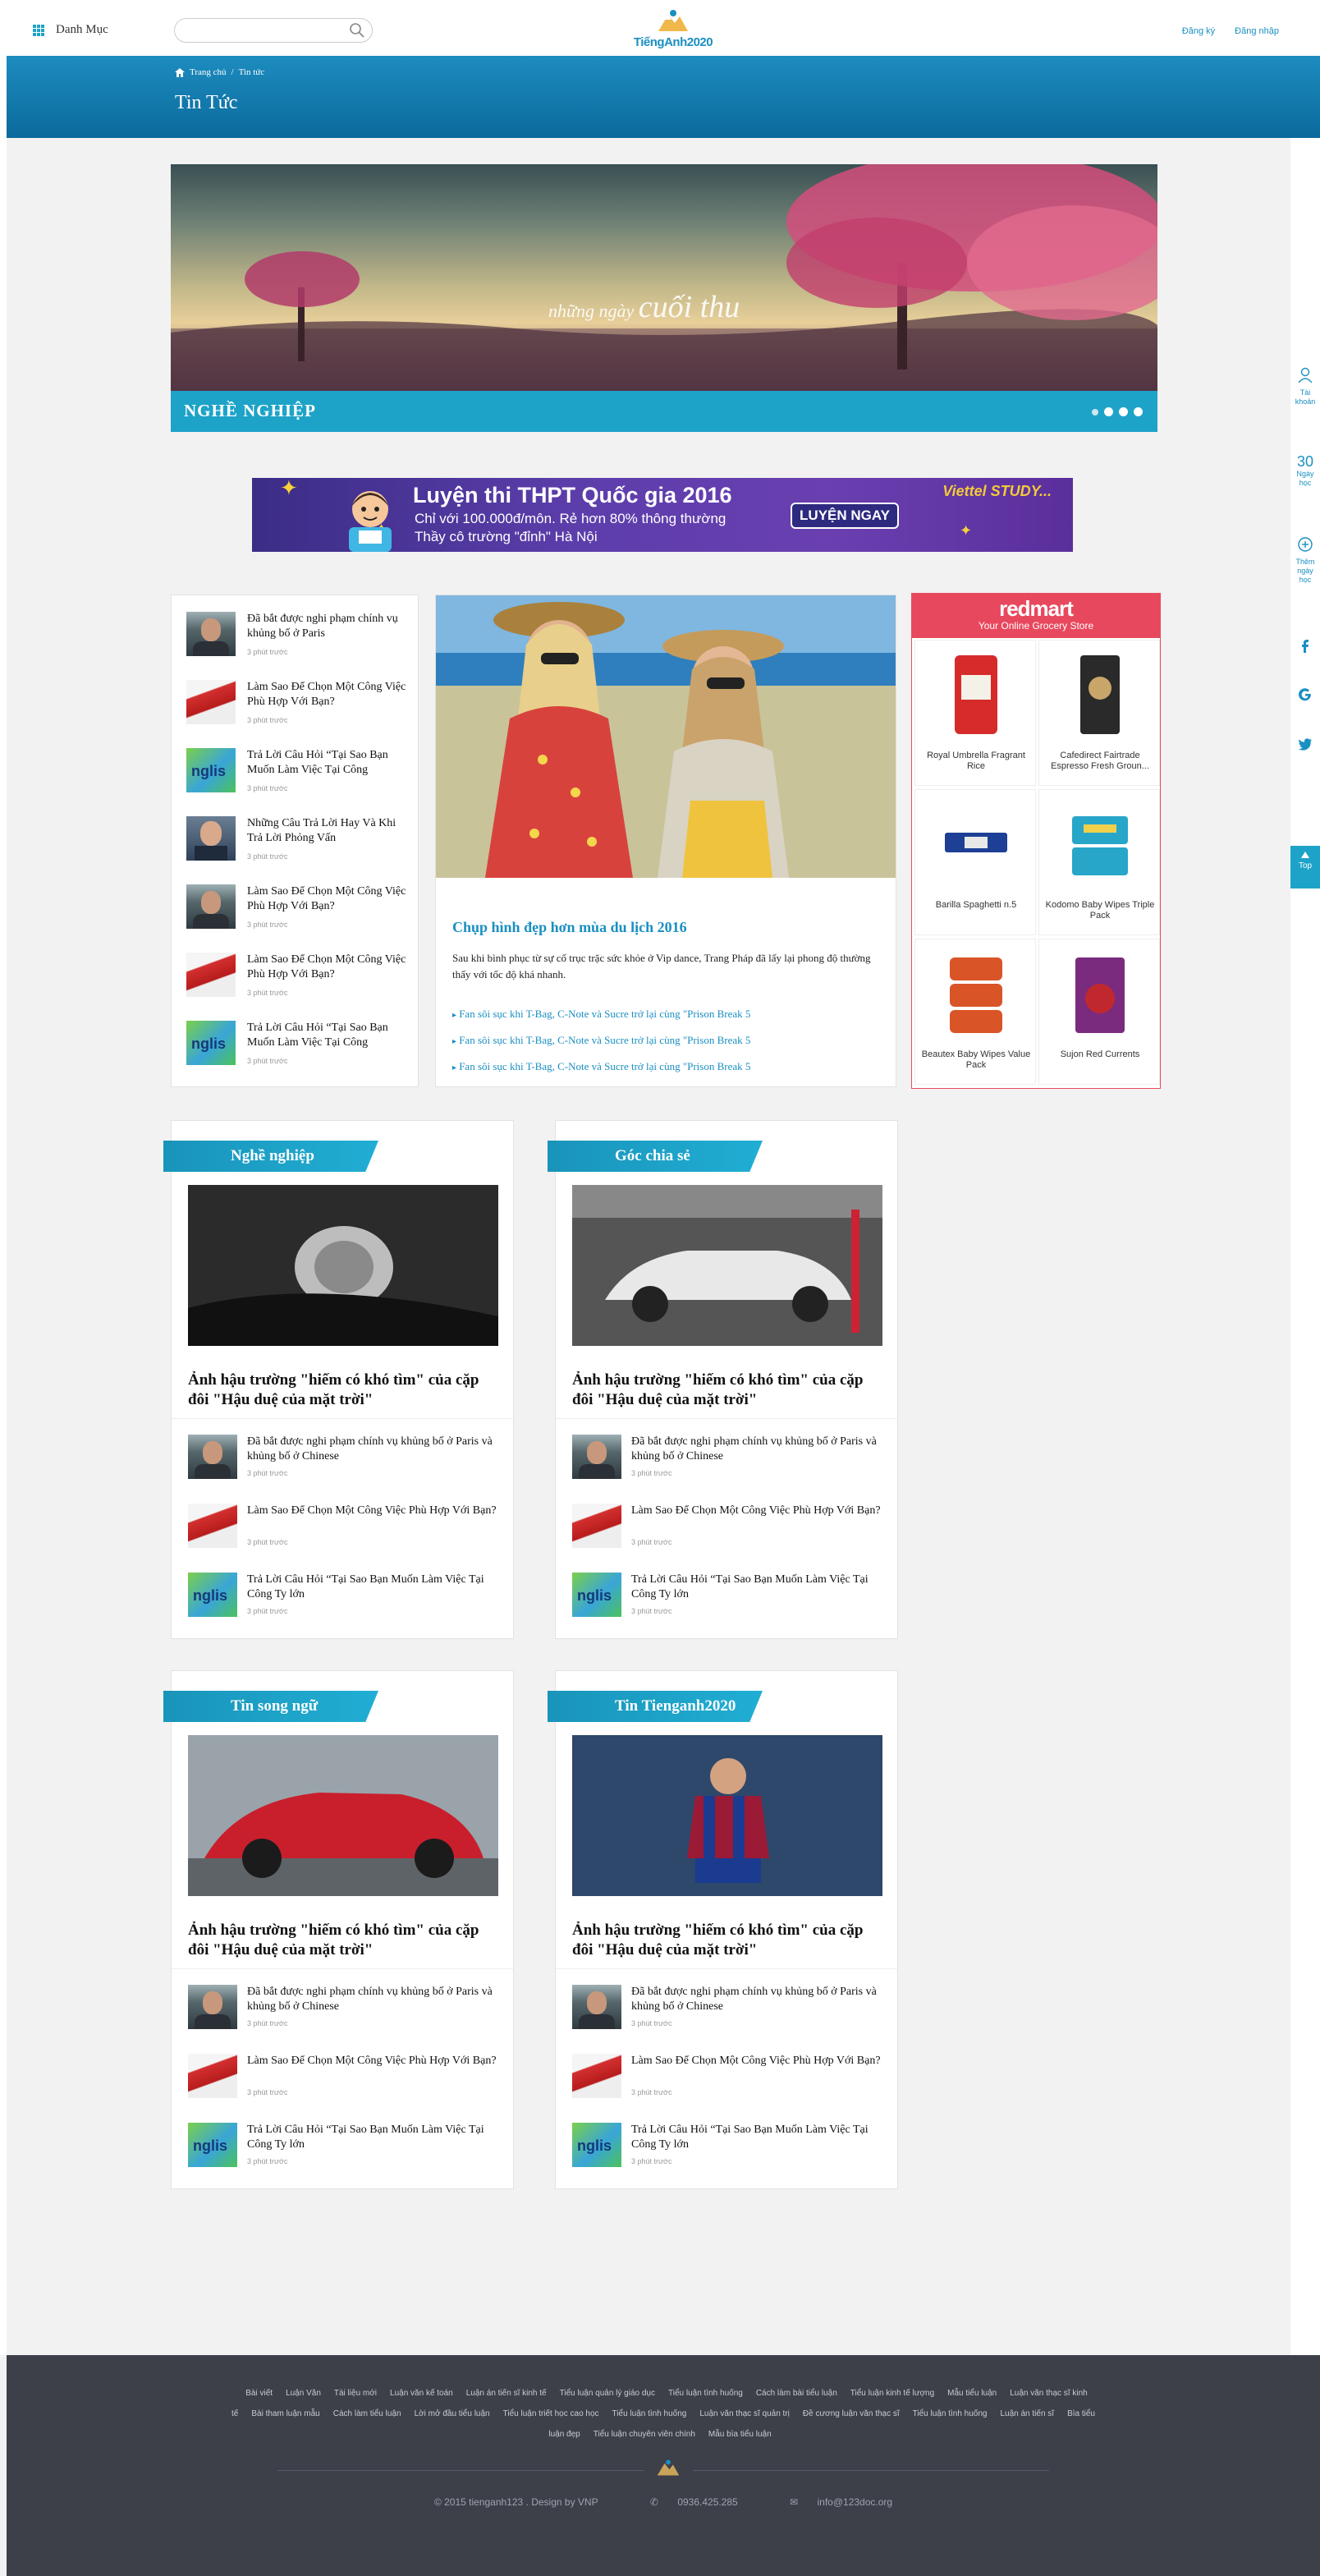  What do you see at coordinates (271, 1706) in the screenshot?
I see `category-tab: Tin song ngữ` at bounding box center [271, 1706].